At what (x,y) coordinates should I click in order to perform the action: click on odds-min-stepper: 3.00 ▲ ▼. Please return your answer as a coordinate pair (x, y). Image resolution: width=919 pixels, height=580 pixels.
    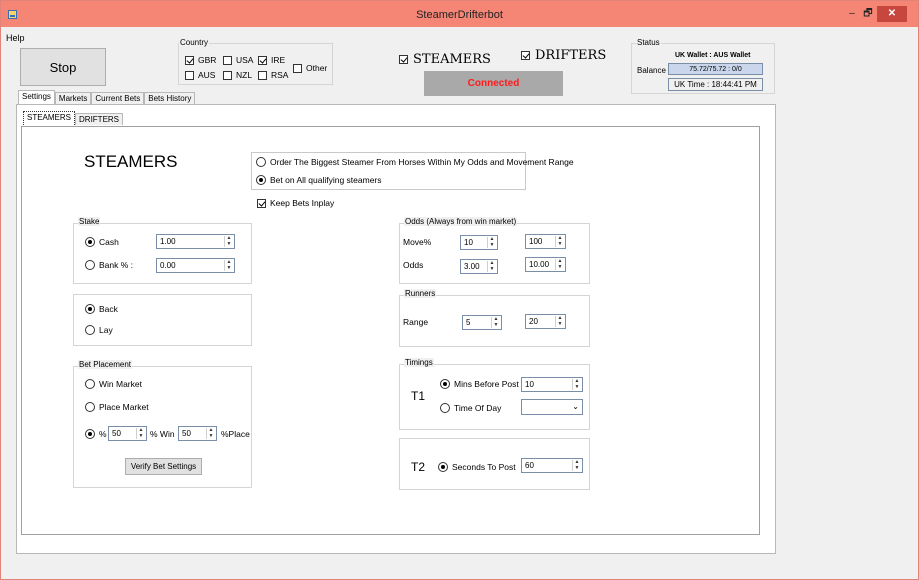
    Looking at the image, I should click on (479, 266).